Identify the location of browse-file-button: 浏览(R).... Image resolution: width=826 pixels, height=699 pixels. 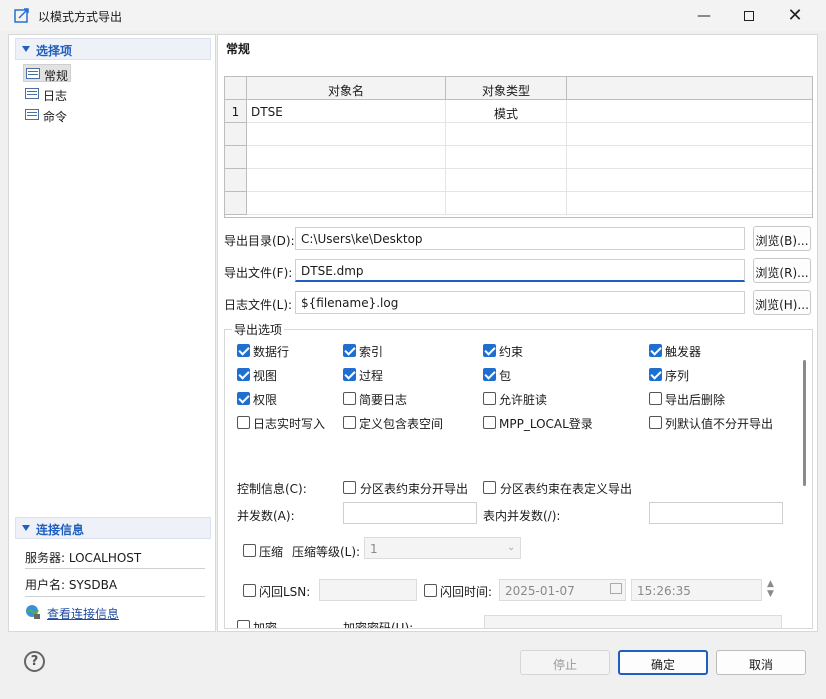
(782, 270).